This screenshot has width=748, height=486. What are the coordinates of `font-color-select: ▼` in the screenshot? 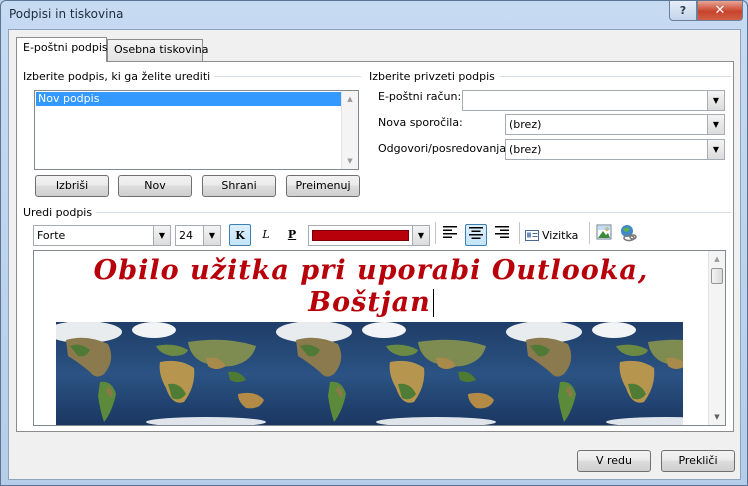 It's located at (369, 235).